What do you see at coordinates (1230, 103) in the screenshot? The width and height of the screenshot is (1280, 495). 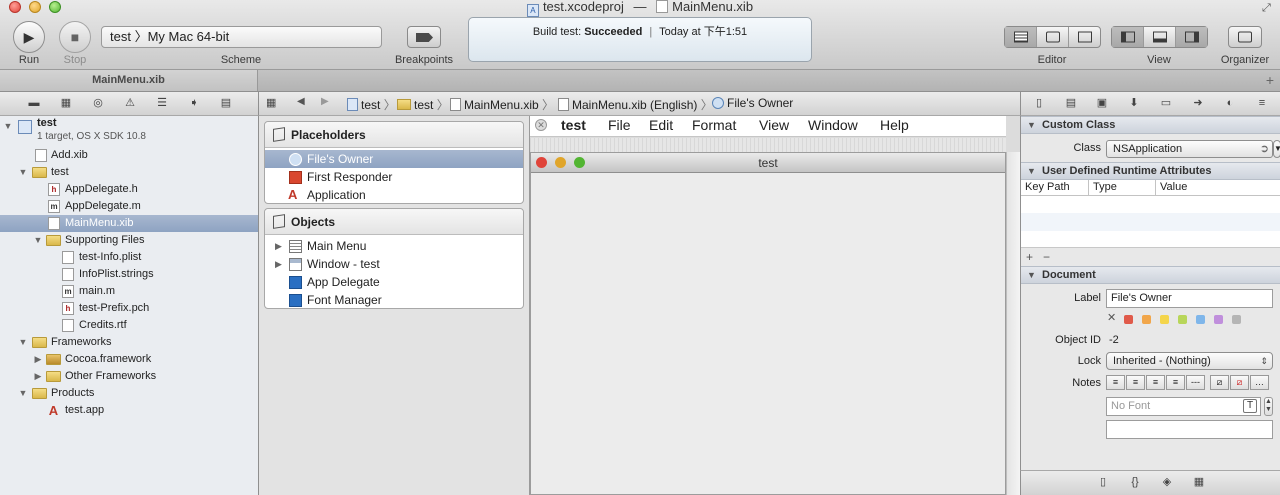 I see `bindings-inspector-icon: ◐` at bounding box center [1230, 103].